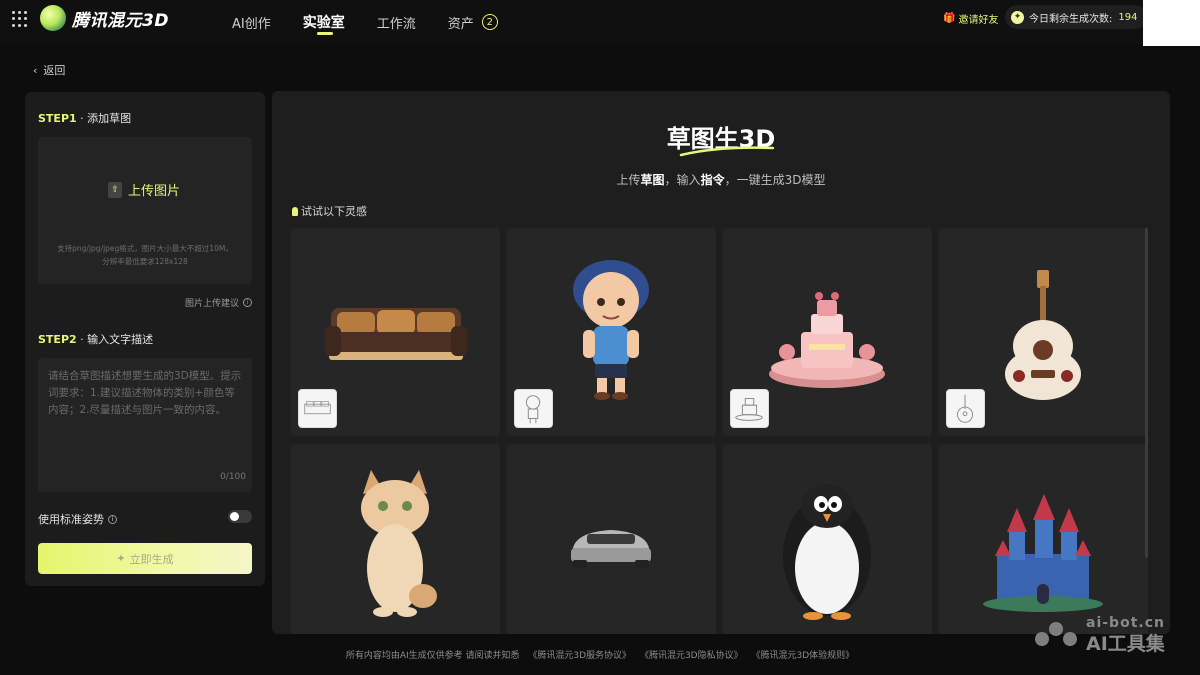 This screenshot has width=1200, height=675. I want to click on inspiration-card-car, so click(611, 539).